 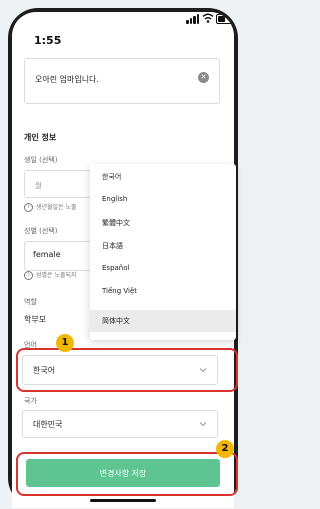 I want to click on gender-hint-text: 성별은 노출되지, so click(x=56, y=275).